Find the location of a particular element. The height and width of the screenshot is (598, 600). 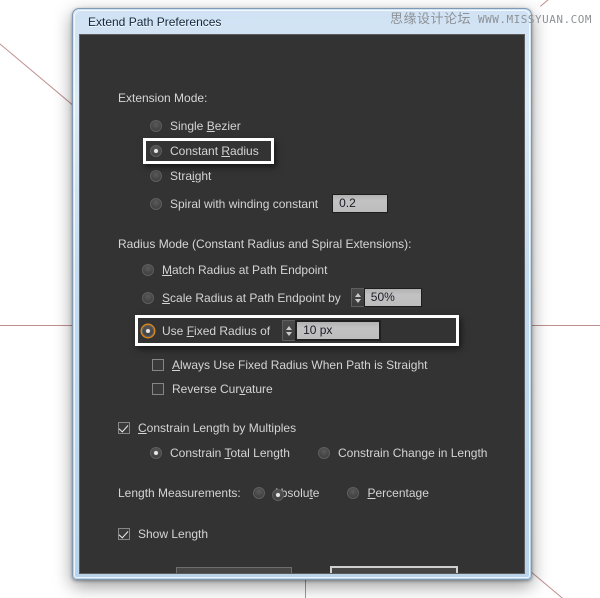

fixed-radius-spinner-group: 10 px is located at coordinates (332, 330).